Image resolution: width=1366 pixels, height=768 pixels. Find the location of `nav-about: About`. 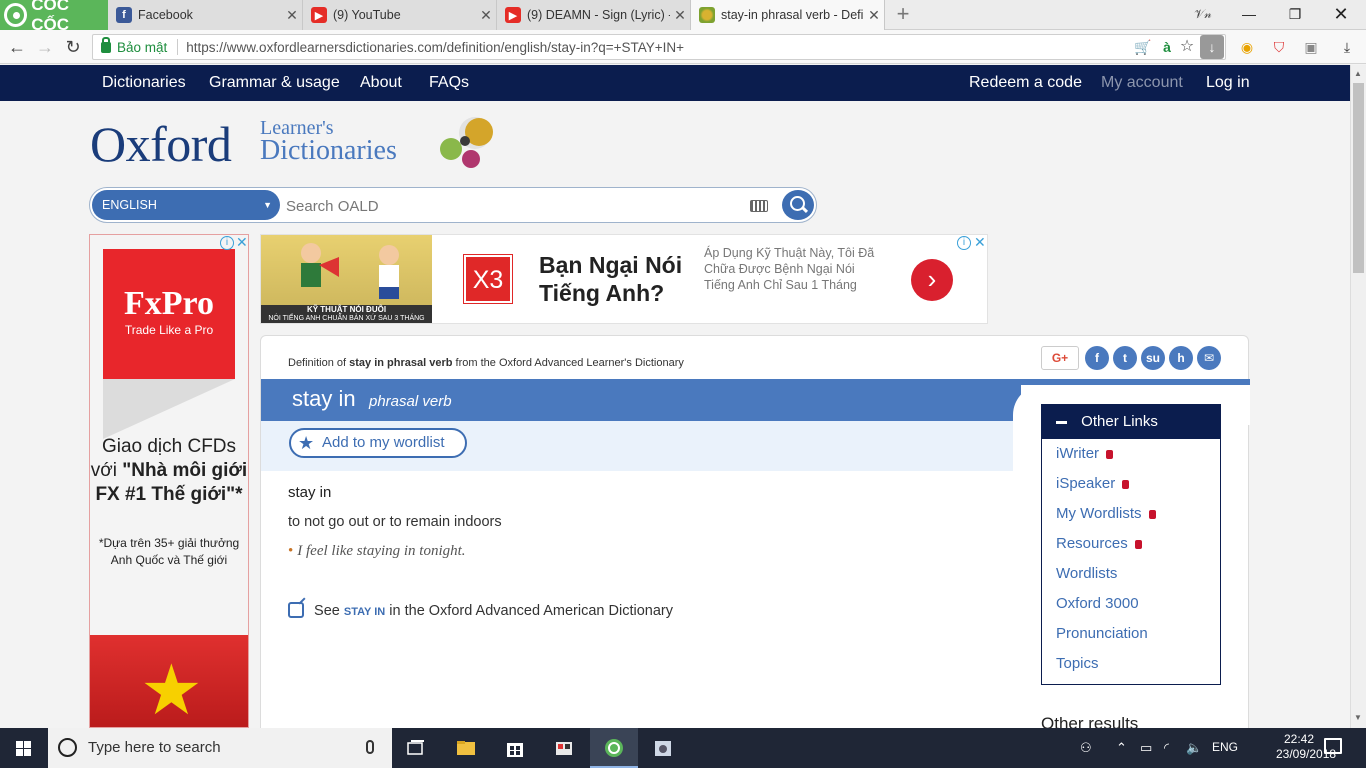

nav-about: About is located at coordinates (381, 83).